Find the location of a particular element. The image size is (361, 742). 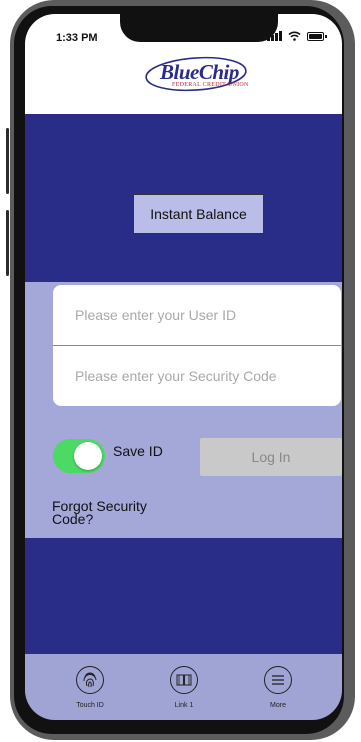

status-icons is located at coordinates (297, 35).